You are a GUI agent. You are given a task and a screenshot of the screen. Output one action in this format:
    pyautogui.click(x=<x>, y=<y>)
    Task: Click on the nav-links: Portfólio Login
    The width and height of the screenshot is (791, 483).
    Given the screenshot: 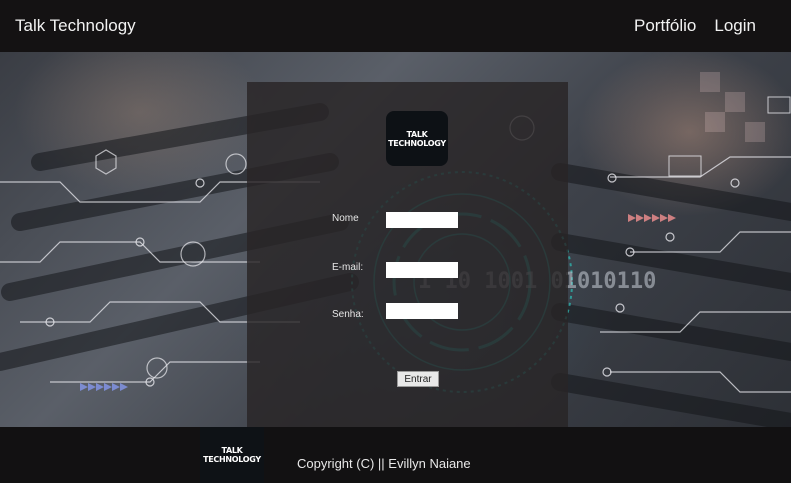 What is the action you would take?
    pyautogui.click(x=695, y=26)
    